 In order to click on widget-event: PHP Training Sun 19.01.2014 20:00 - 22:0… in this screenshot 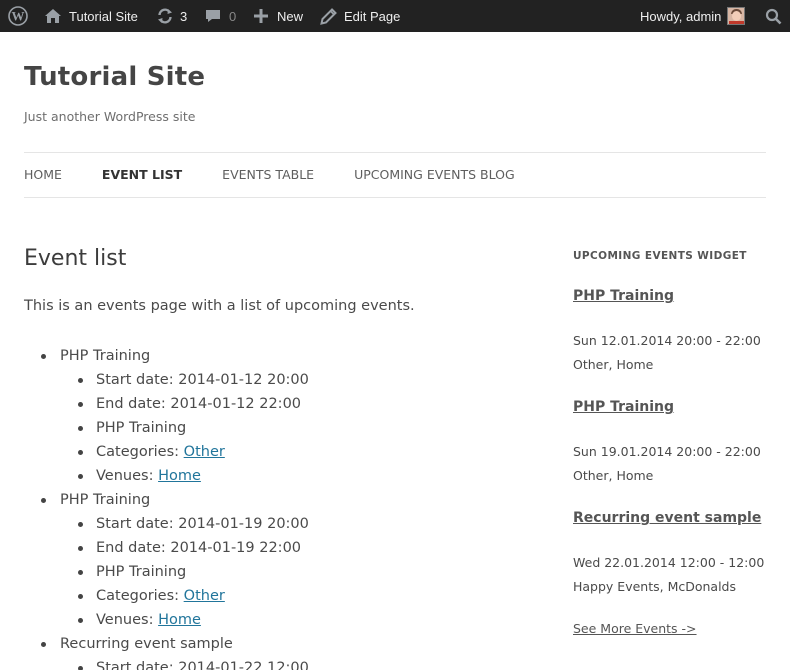, I will do `click(670, 443)`.